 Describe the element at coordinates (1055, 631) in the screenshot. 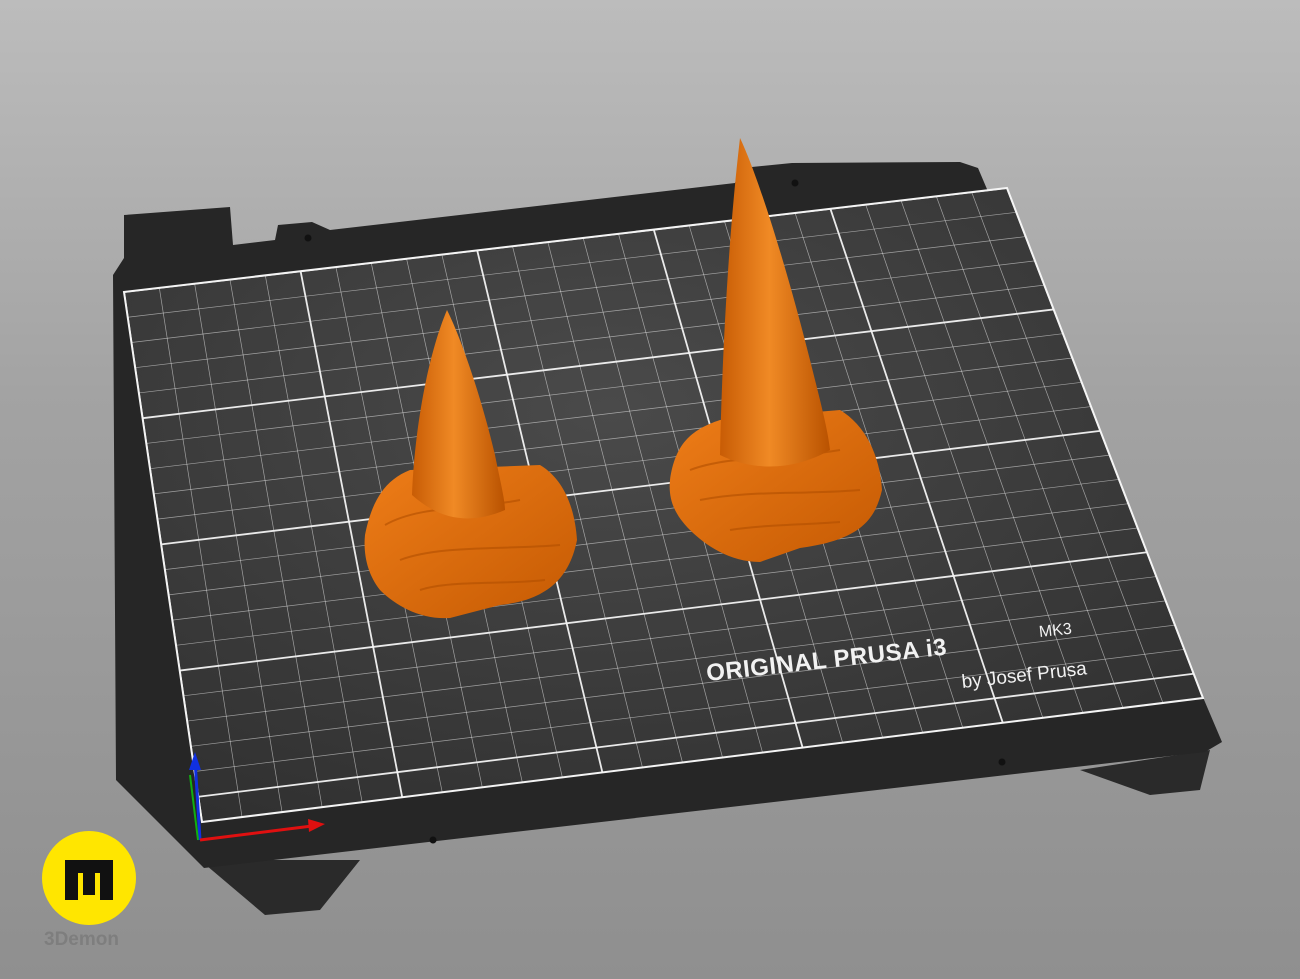

I see `bed-brand-model: MK3` at that location.